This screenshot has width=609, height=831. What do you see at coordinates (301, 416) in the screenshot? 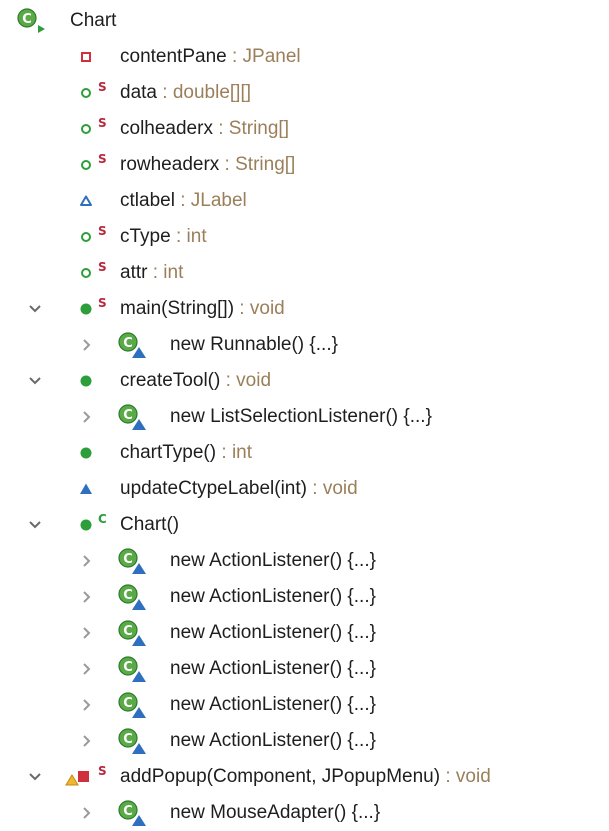
I see `member-name: new ListSelectionListener() {...}` at bounding box center [301, 416].